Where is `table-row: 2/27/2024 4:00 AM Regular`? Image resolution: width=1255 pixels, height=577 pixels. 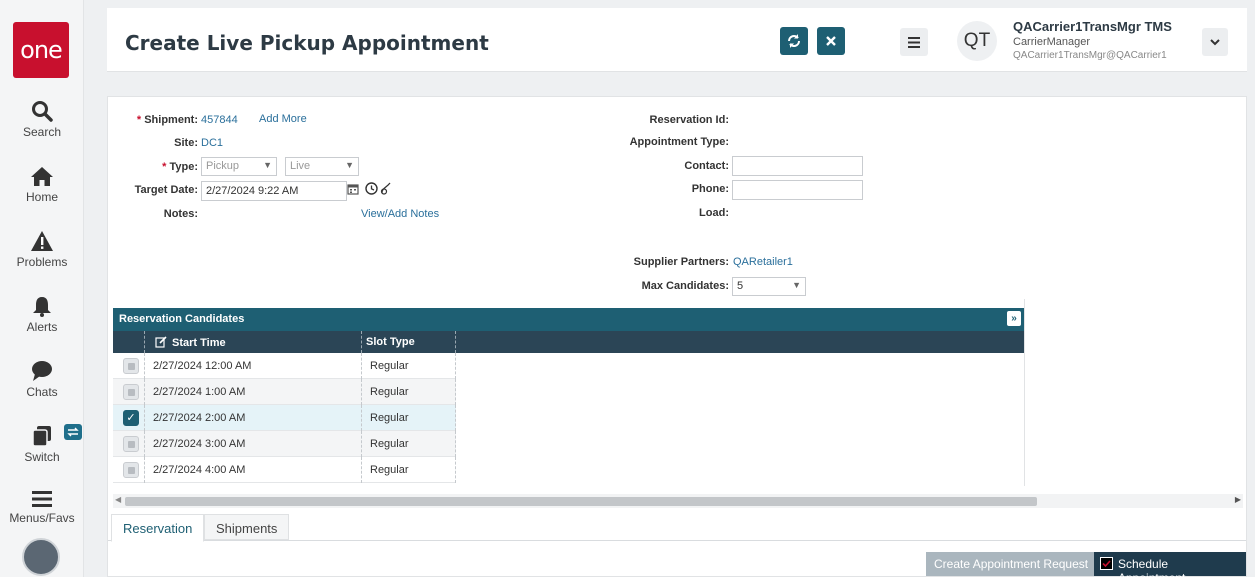
table-row: 2/27/2024 4:00 AM Regular is located at coordinates (284, 470).